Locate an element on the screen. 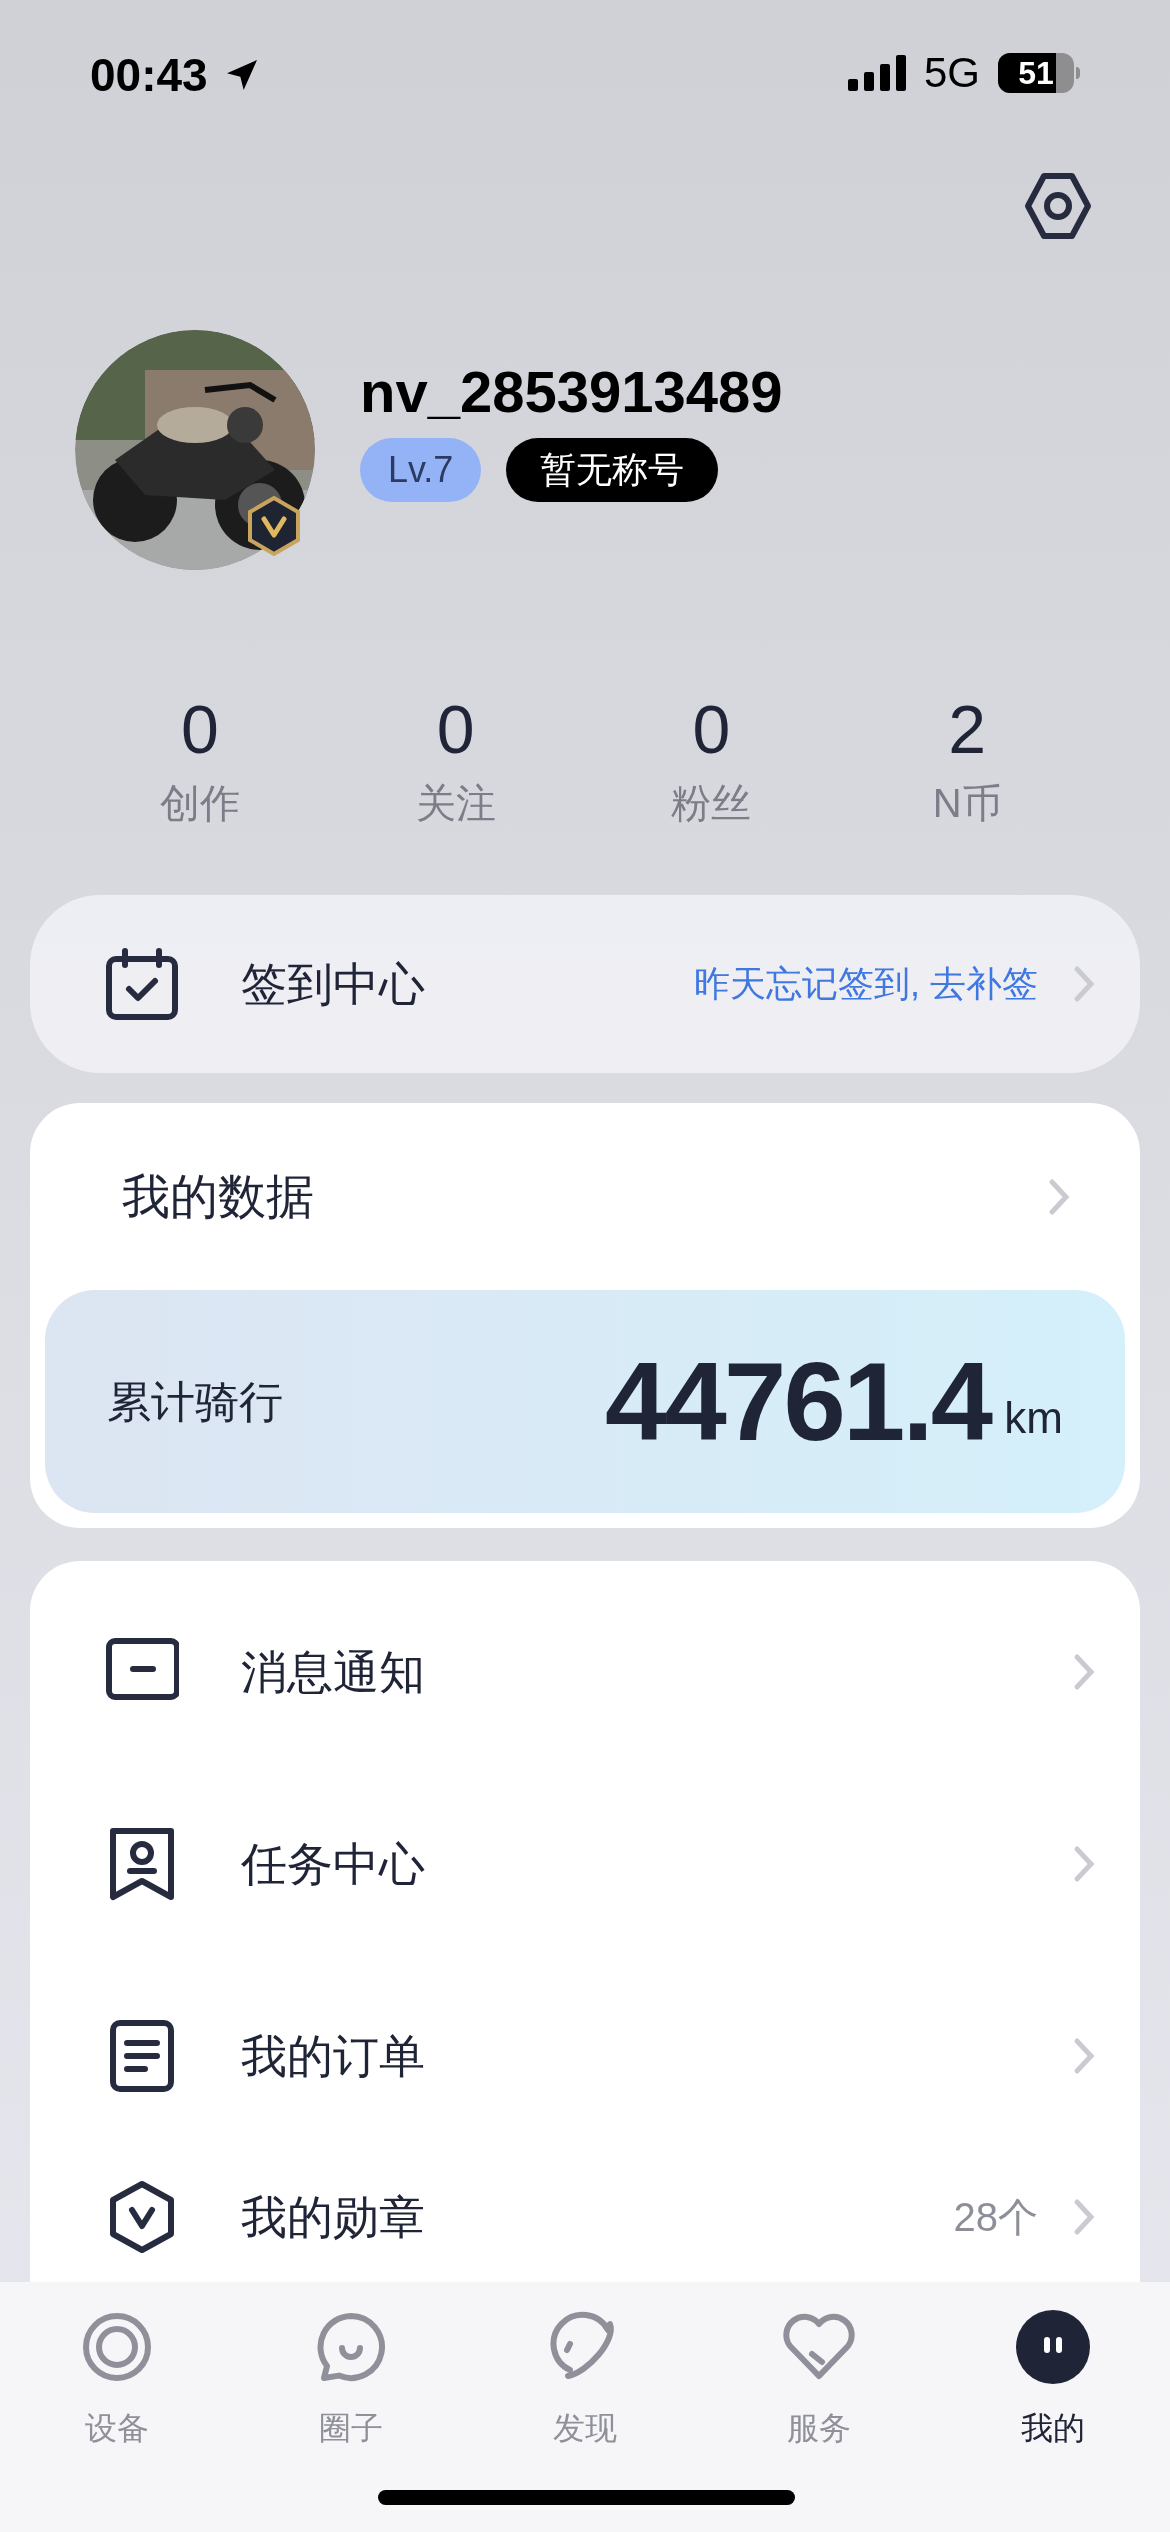  network-label: 5G is located at coordinates (951, 73).